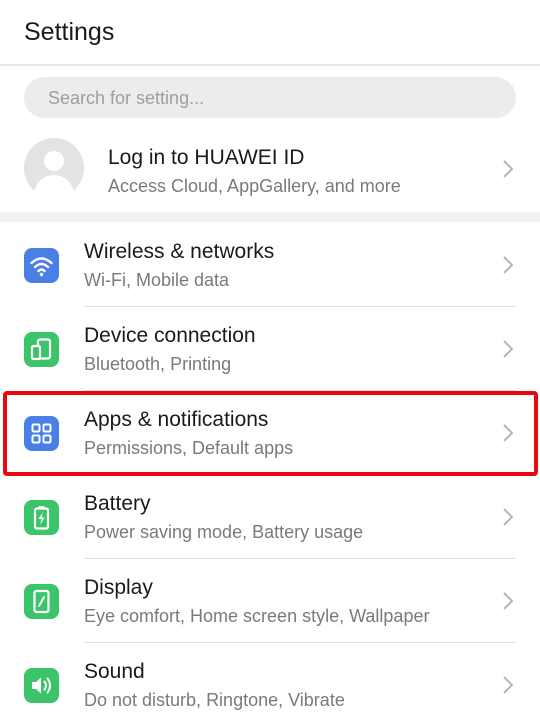  What do you see at coordinates (157, 280) in the screenshot?
I see `item-subtitle: Wi-Fi, Mobile data` at bounding box center [157, 280].